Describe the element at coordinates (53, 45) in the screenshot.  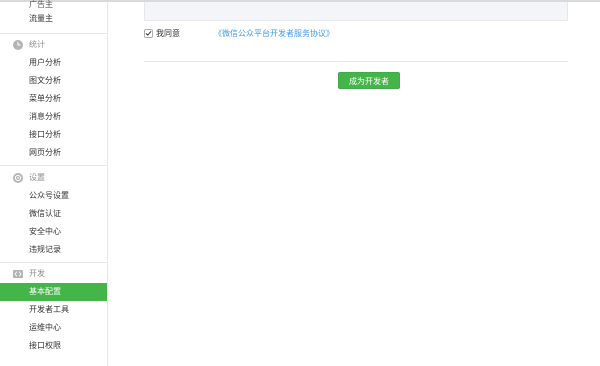
I see `sidebar-section-stats: 统计` at that location.